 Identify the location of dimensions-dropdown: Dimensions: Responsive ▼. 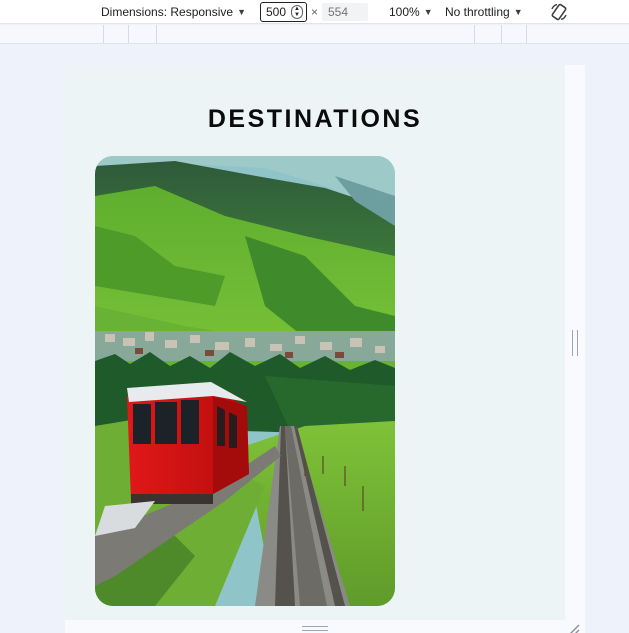
(173, 12).